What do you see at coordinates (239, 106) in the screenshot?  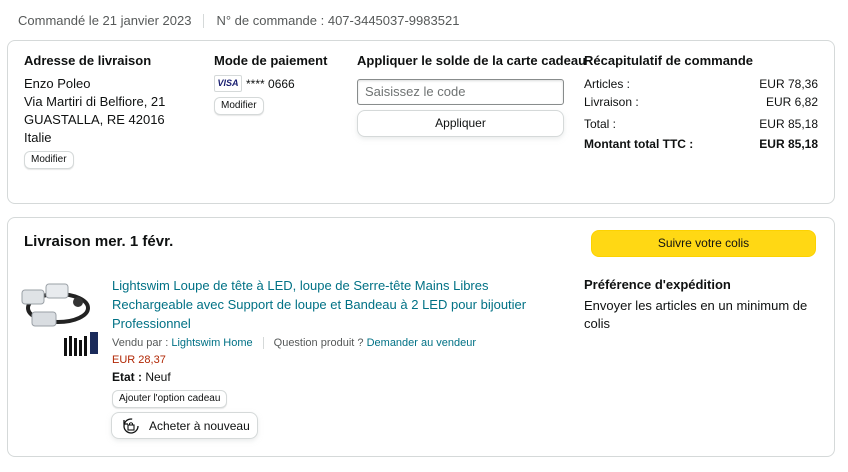 I see `edit-payment-button: Modifier` at bounding box center [239, 106].